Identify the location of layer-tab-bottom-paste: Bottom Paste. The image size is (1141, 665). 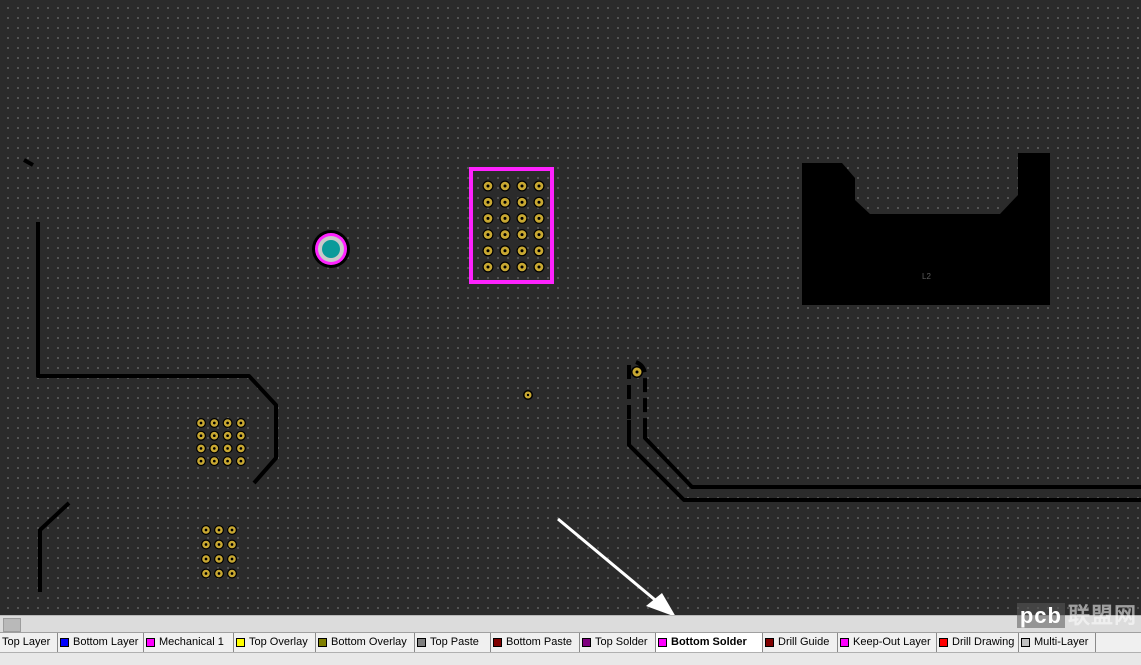
(535, 642).